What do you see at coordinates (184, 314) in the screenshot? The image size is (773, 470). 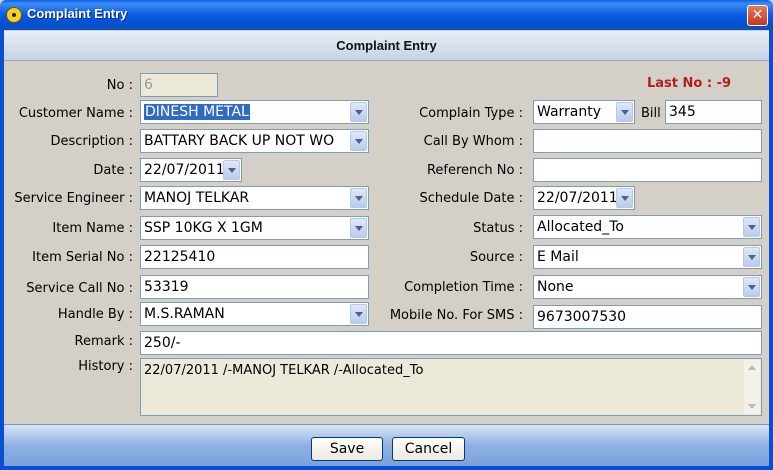 I see `handle-by-value: M.S.RAMAN` at bounding box center [184, 314].